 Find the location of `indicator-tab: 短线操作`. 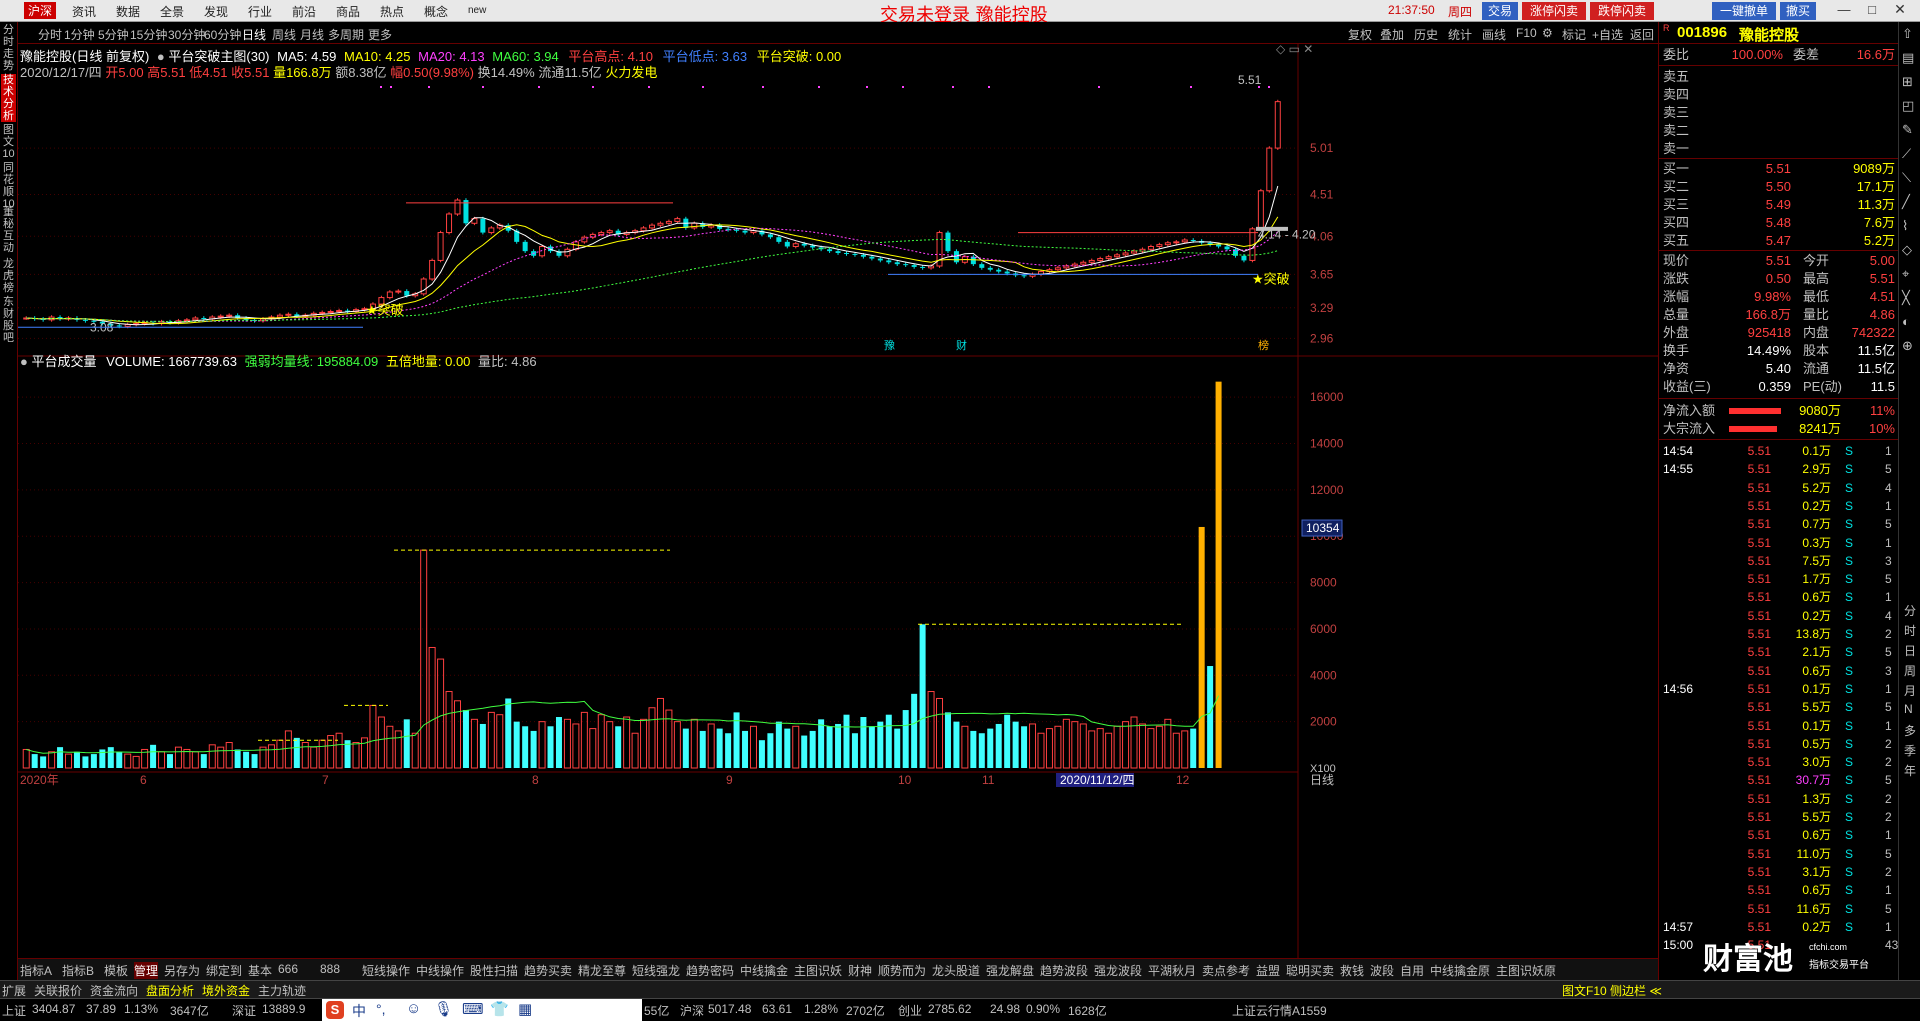

indicator-tab: 短线操作 is located at coordinates (386, 970).